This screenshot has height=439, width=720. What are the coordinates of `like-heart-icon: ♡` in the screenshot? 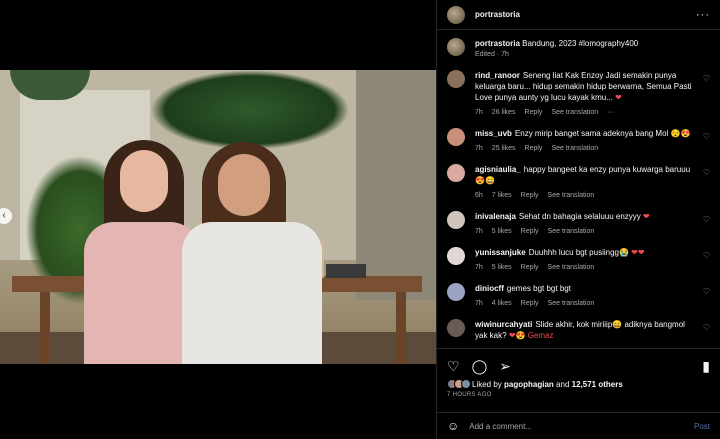 It's located at (453, 366).